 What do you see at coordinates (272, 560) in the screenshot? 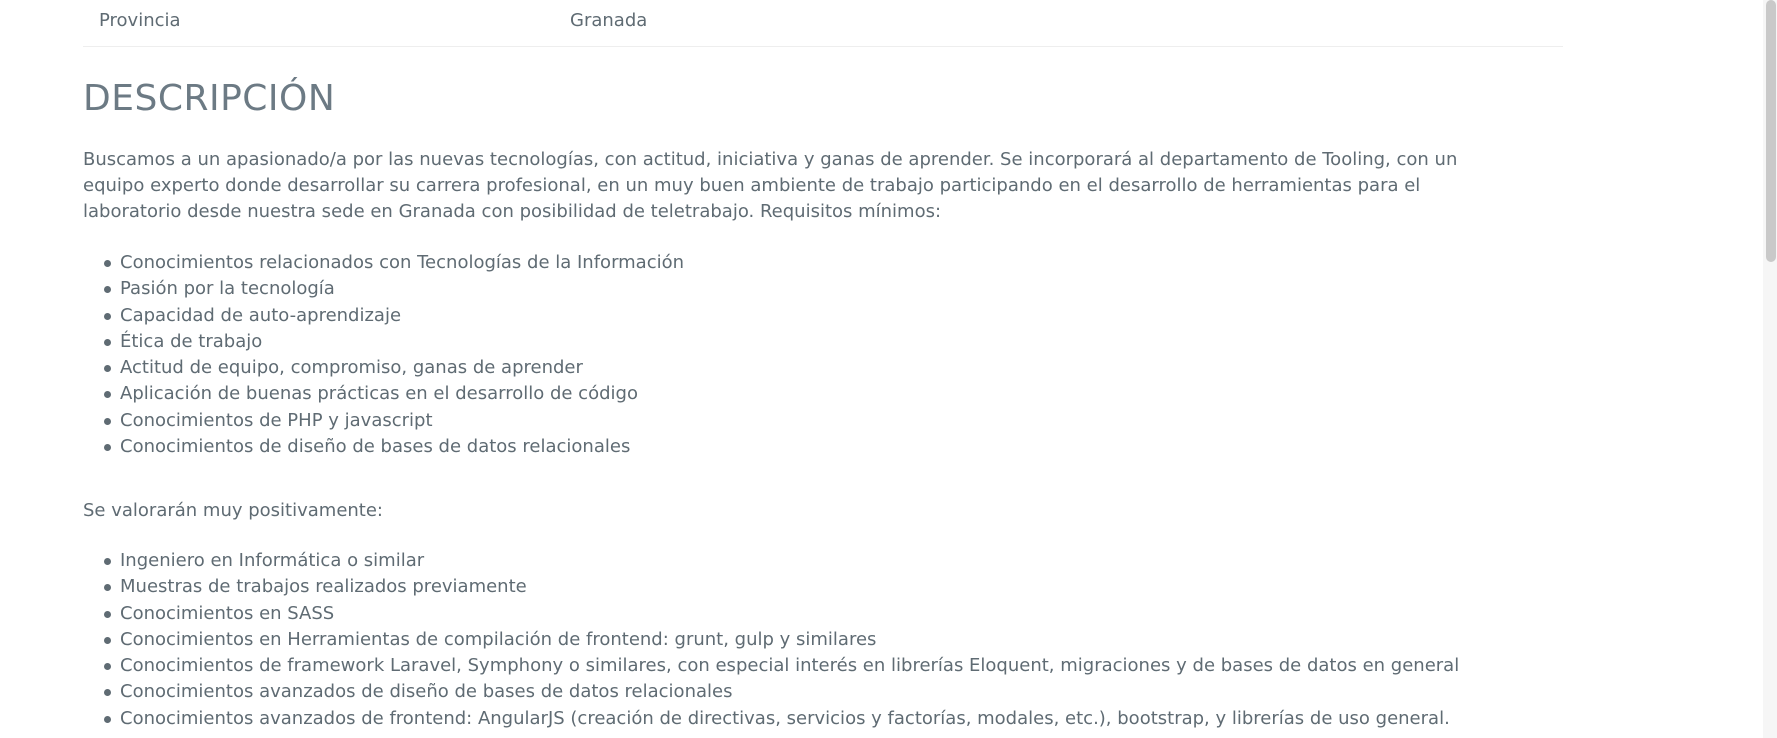
I see `list-item-text: Ingeniero en Informática o similar` at bounding box center [272, 560].